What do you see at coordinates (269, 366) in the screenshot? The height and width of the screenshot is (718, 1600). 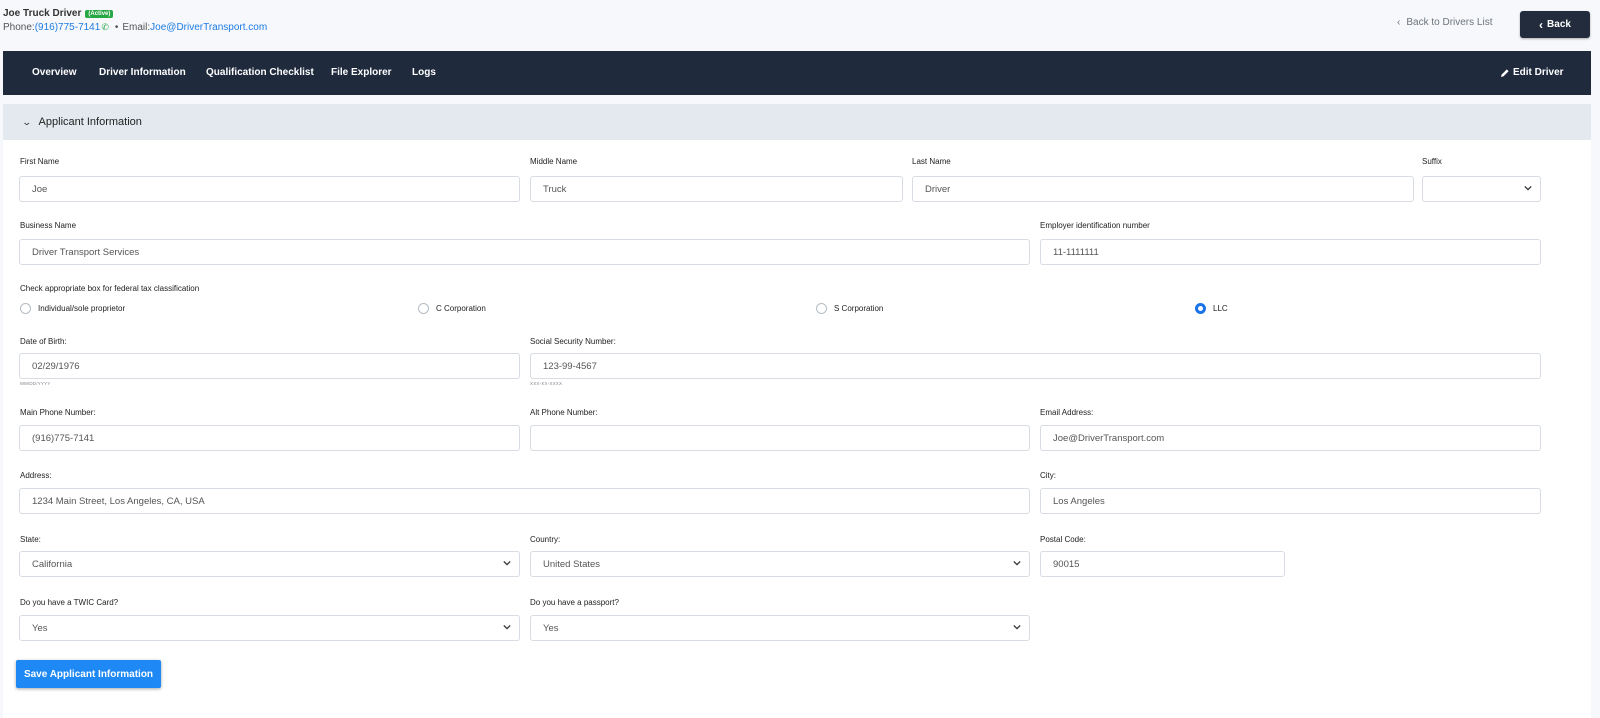 I see `dob-field: 02/29/1976` at bounding box center [269, 366].